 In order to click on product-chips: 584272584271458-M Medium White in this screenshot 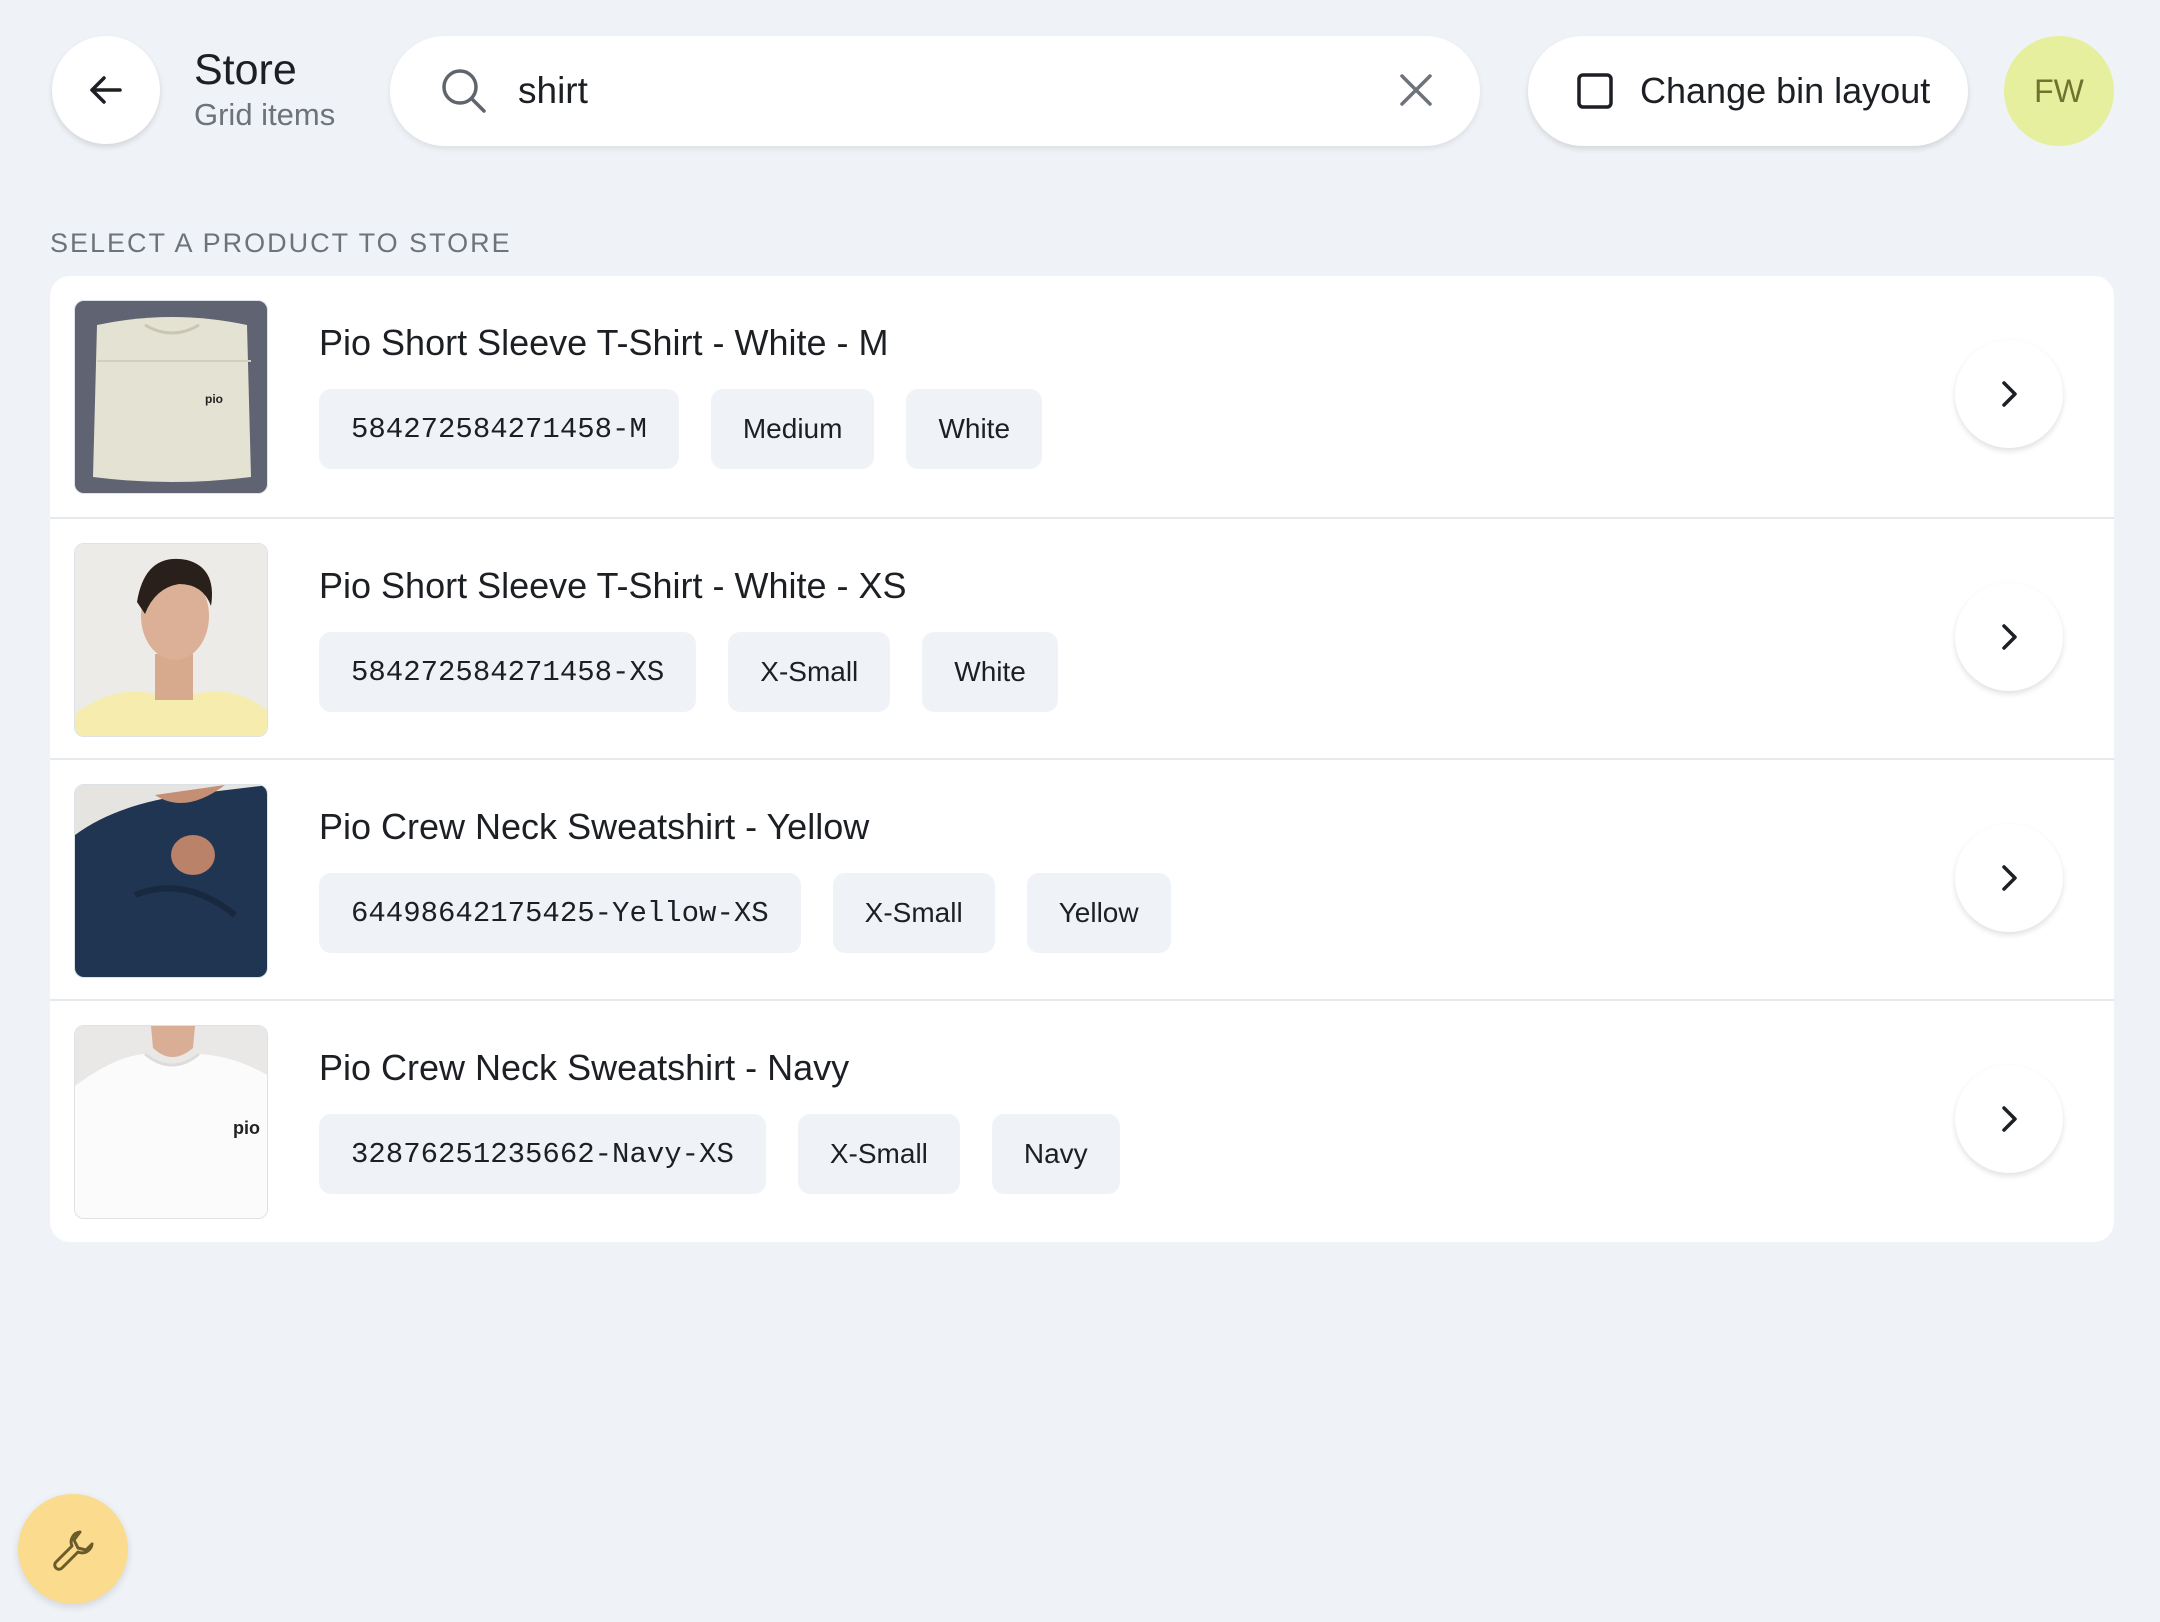, I will do `click(696, 429)`.